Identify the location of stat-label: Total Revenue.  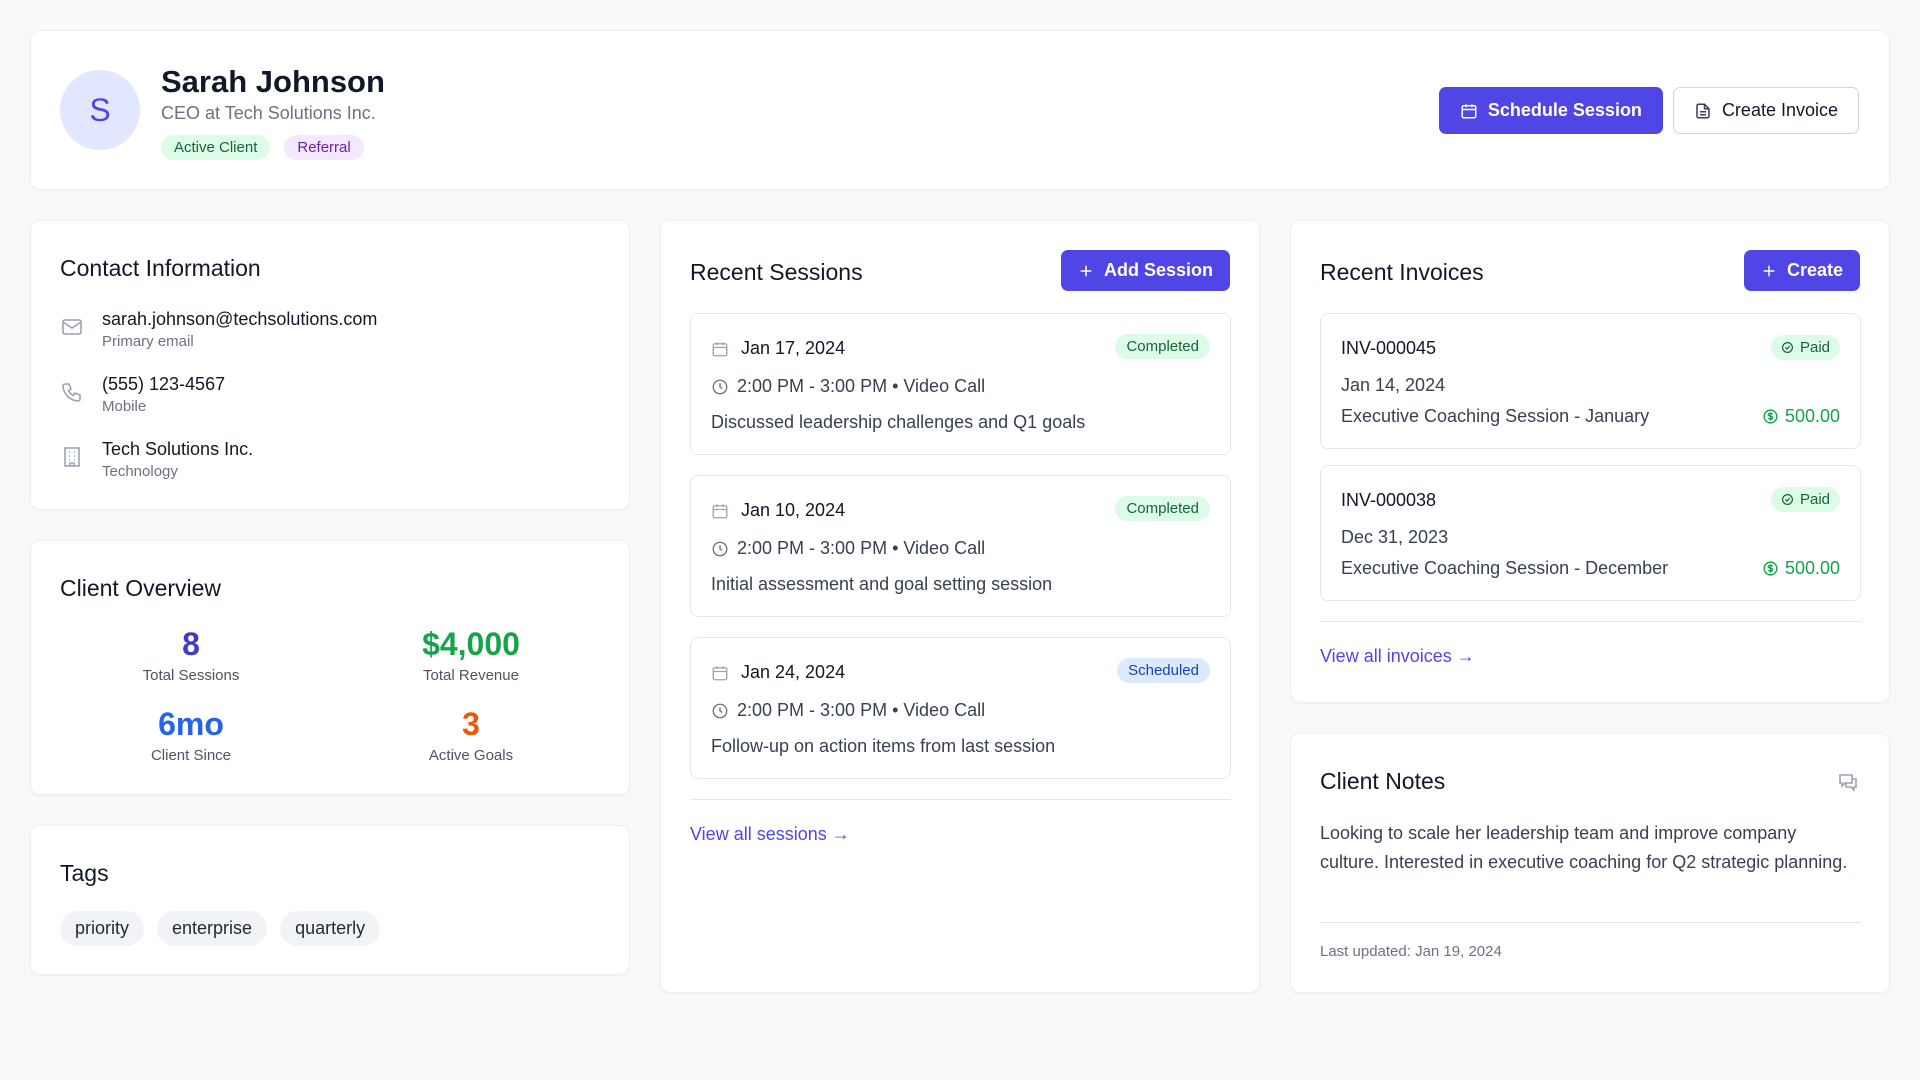
(471, 675).